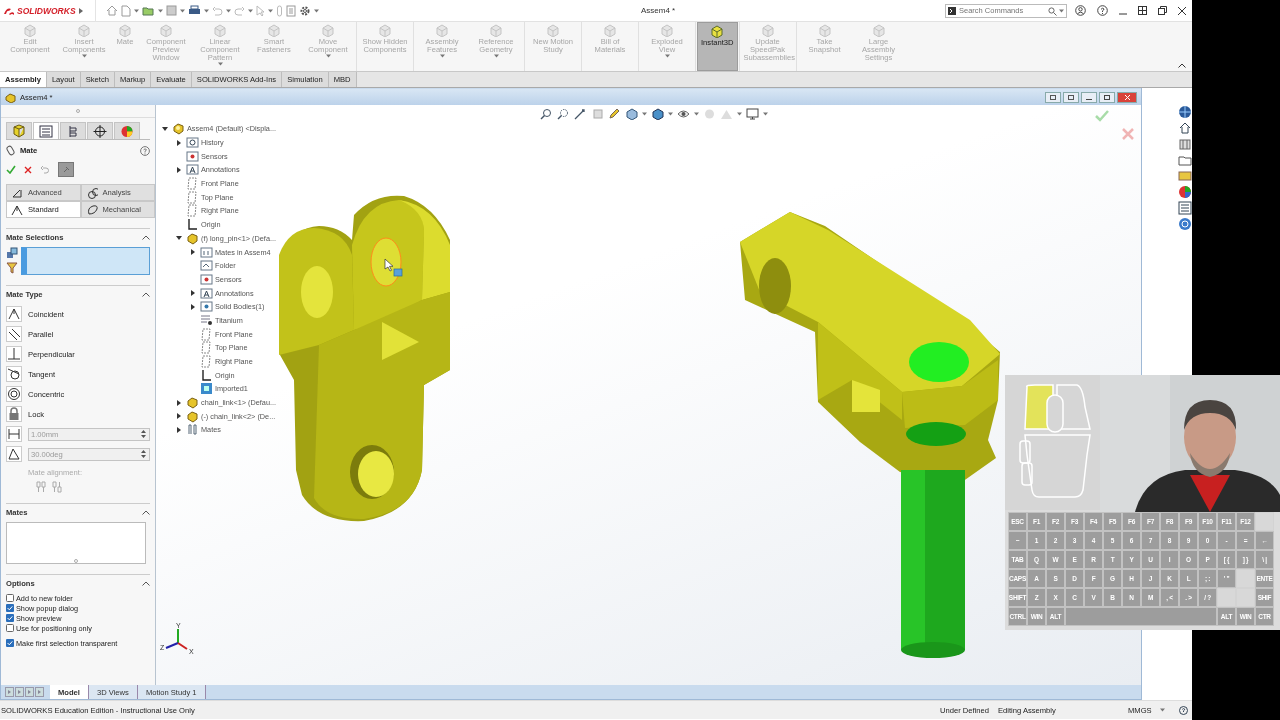  What do you see at coordinates (1185, 112) in the screenshot?
I see `globe-icon` at bounding box center [1185, 112].